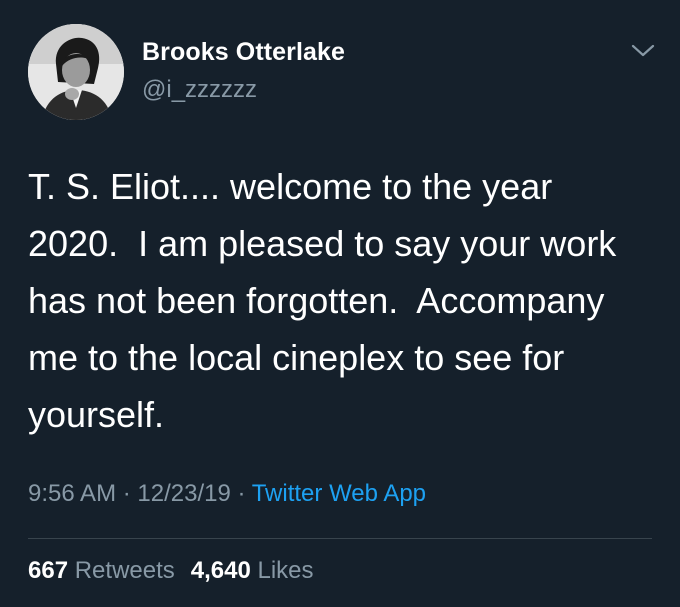 This screenshot has height=607, width=680. I want to click on avatar-photo, so click(76, 72).